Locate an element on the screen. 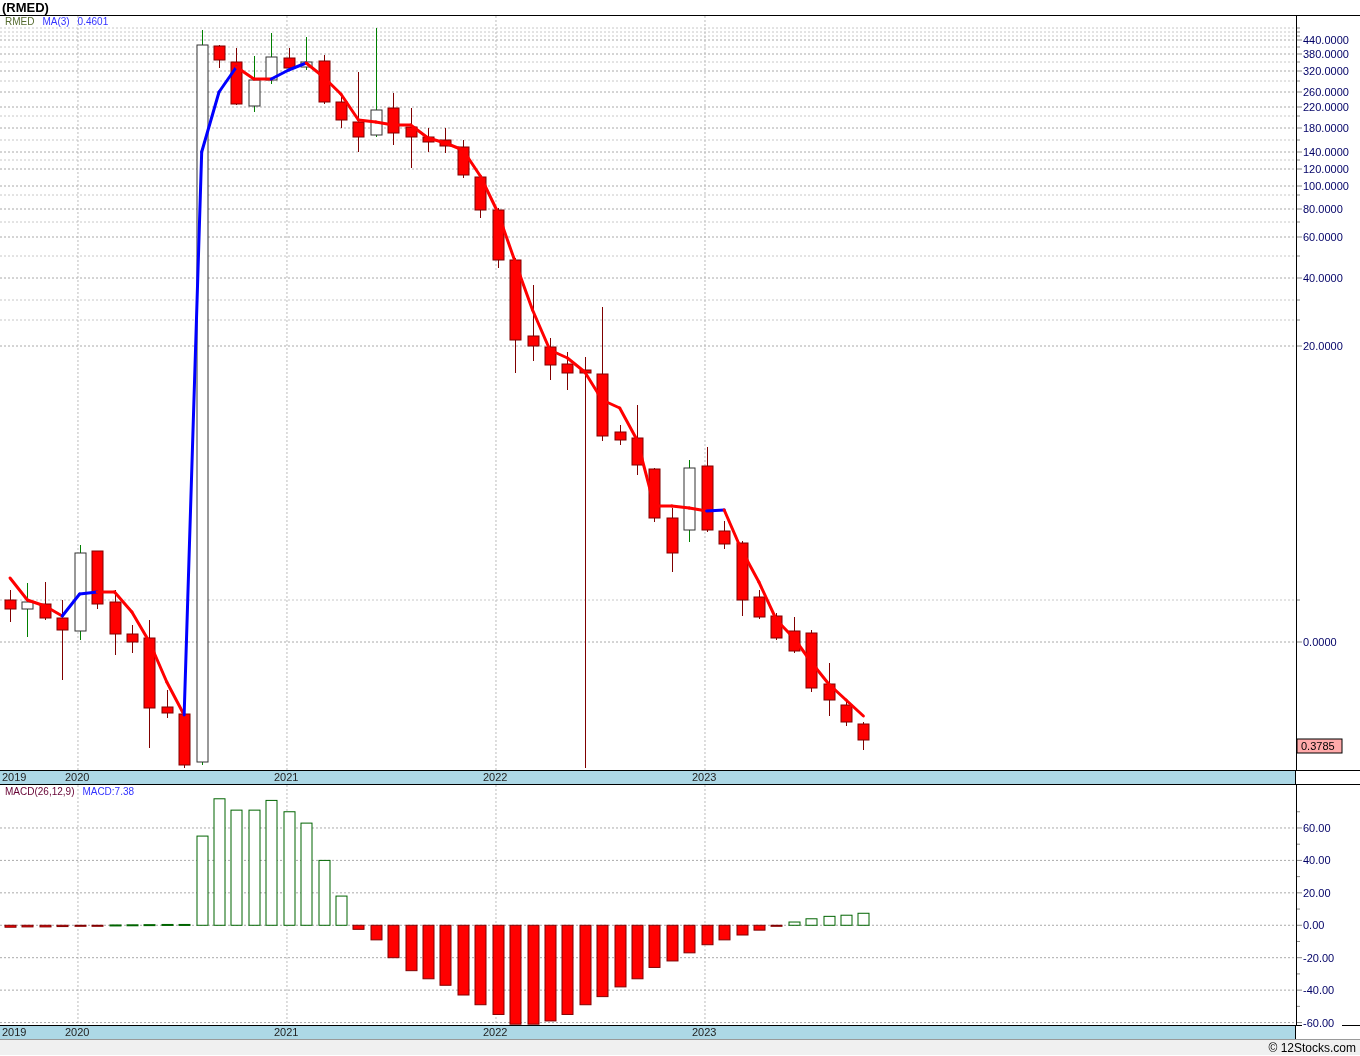 Image resolution: width=1360 pixels, height=1056 pixels. axis-label: 100.0000 is located at coordinates (1326, 186).